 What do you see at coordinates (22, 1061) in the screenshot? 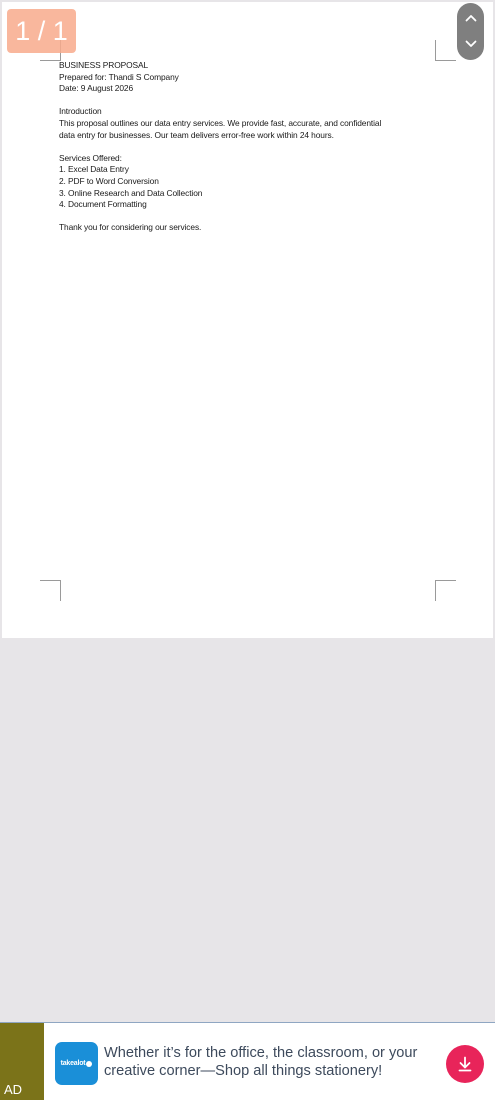
I see `ad-label-block: AD` at bounding box center [22, 1061].